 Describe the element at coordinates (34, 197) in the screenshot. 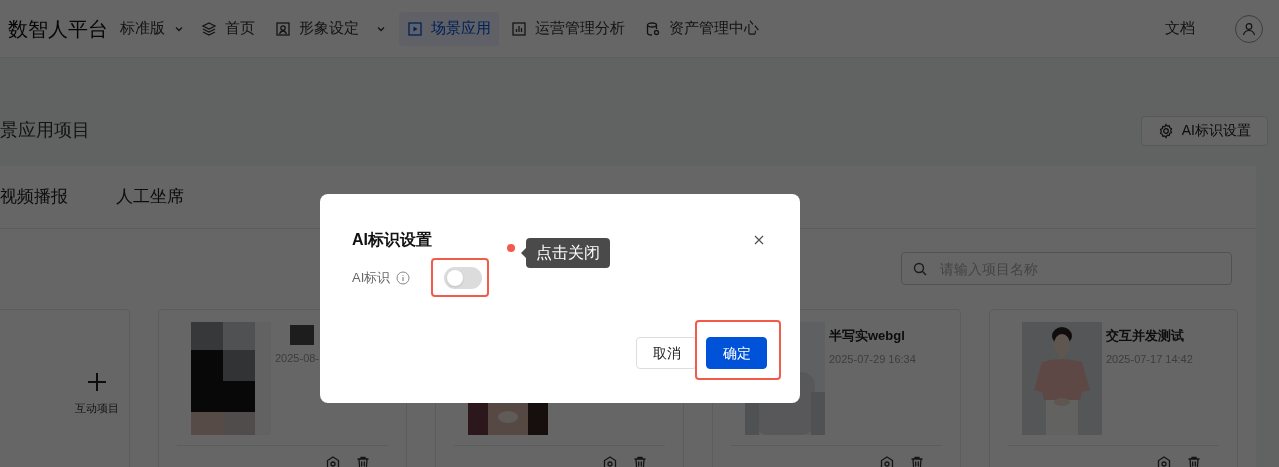

I see `category-tab: 视频播报` at that location.